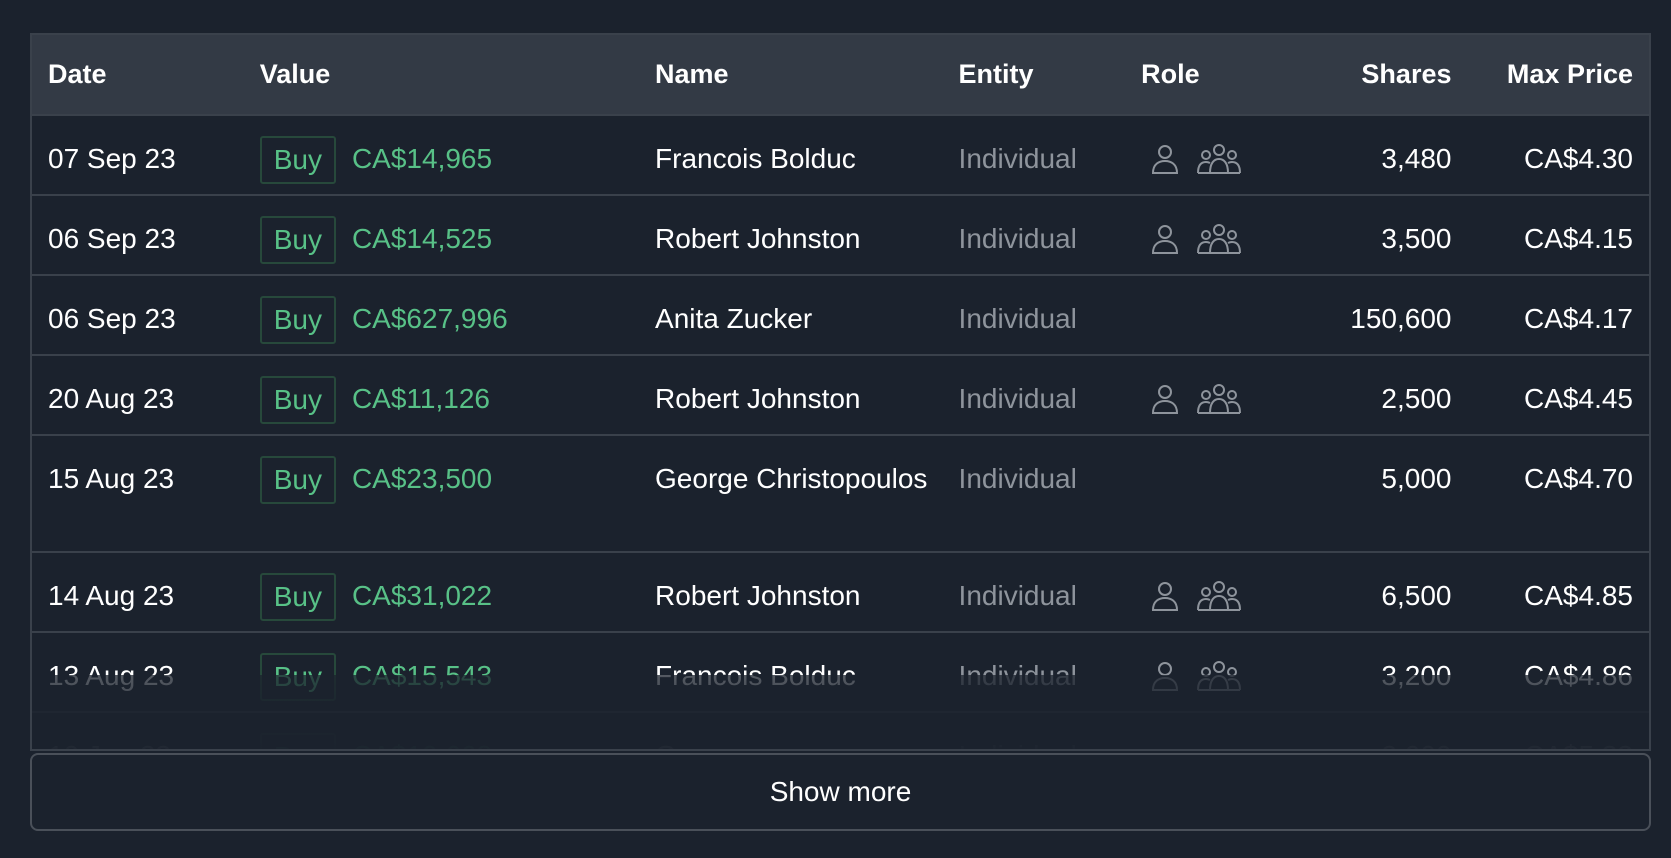  I want to click on cell-date: 13 Aug 23, so click(138, 672).